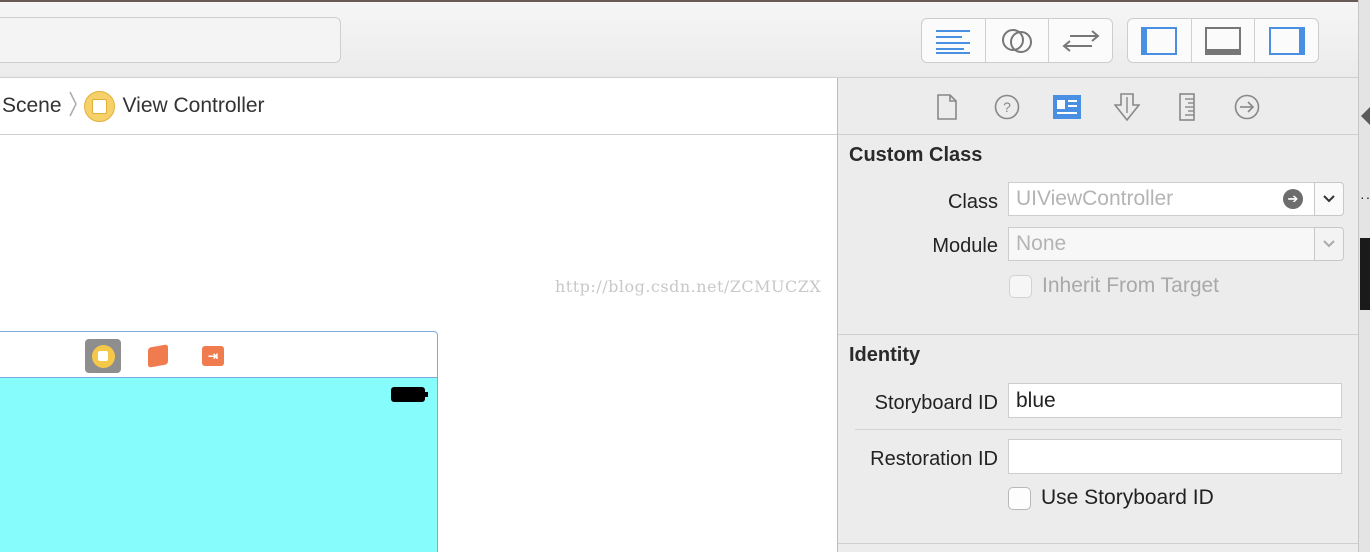 Image resolution: width=1370 pixels, height=552 pixels. I want to click on attributes-inspector-icon, so click(1127, 107).